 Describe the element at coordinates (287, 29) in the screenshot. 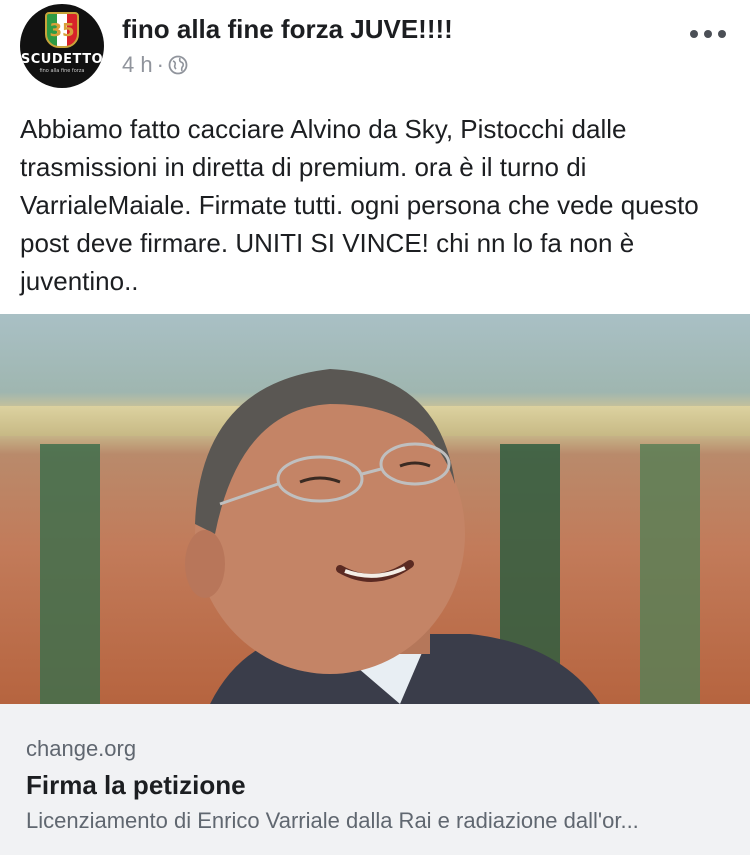

I see `page-name-link: fino alla fine forza JUVE!!!!` at that location.